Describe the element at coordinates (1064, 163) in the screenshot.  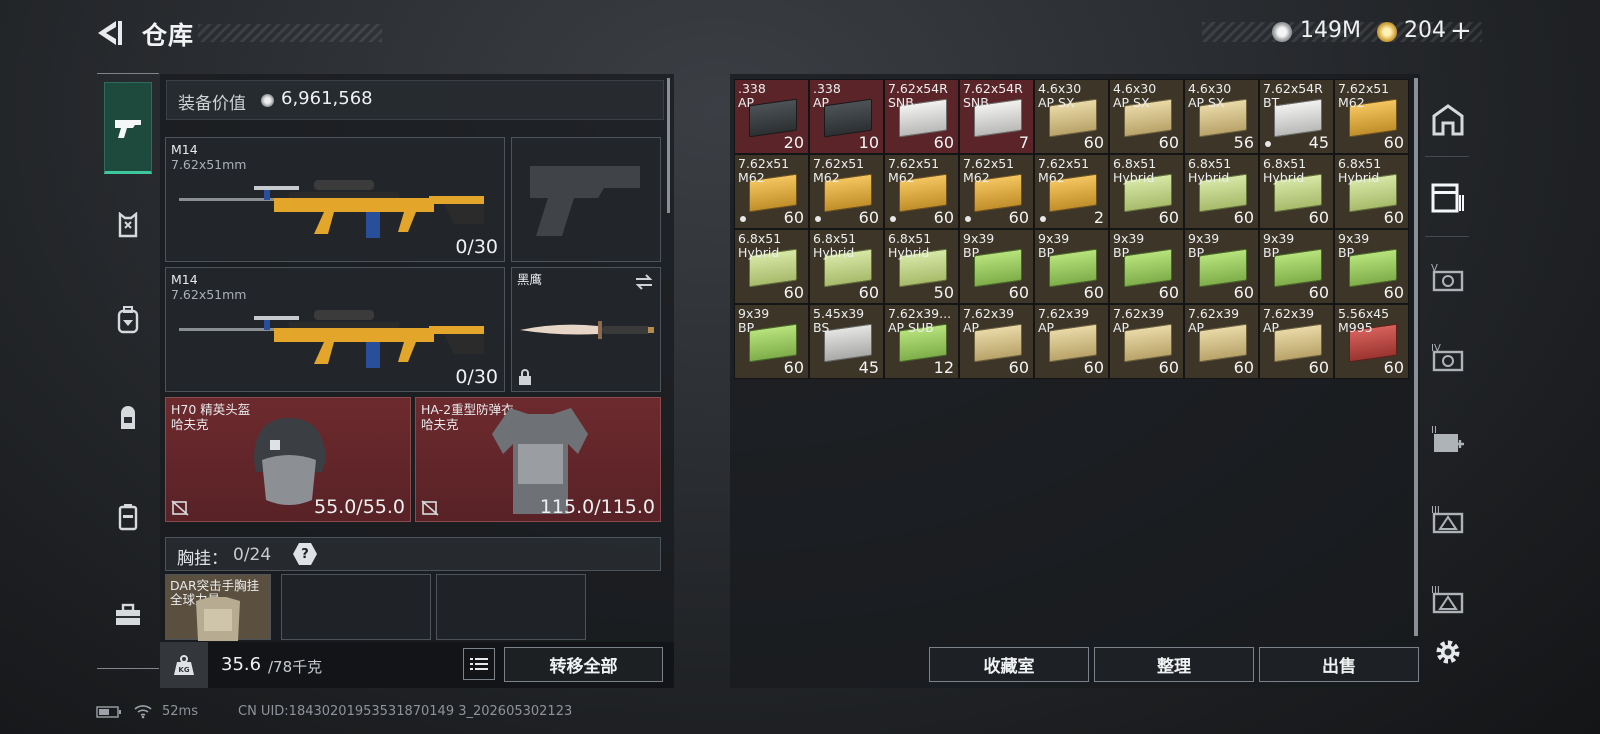
I see `item-caliber: 7.62x51` at that location.